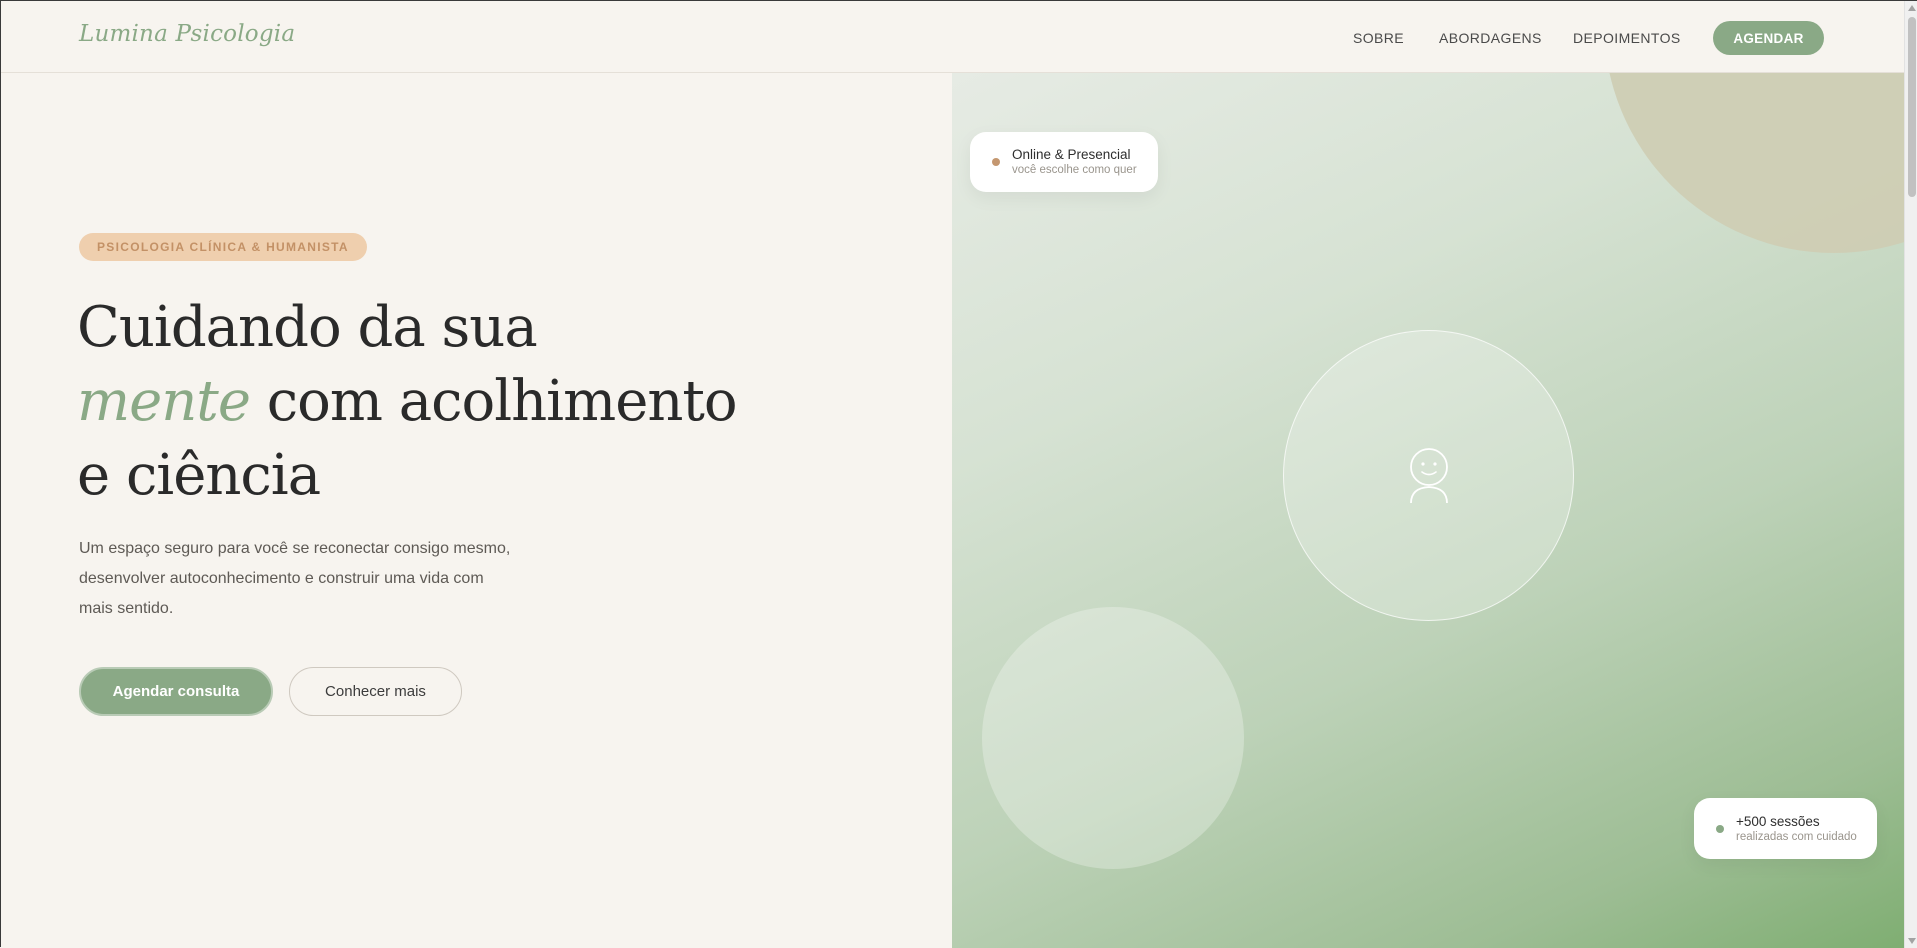  I want to click on headline-line-3: e ciência, so click(199, 475).